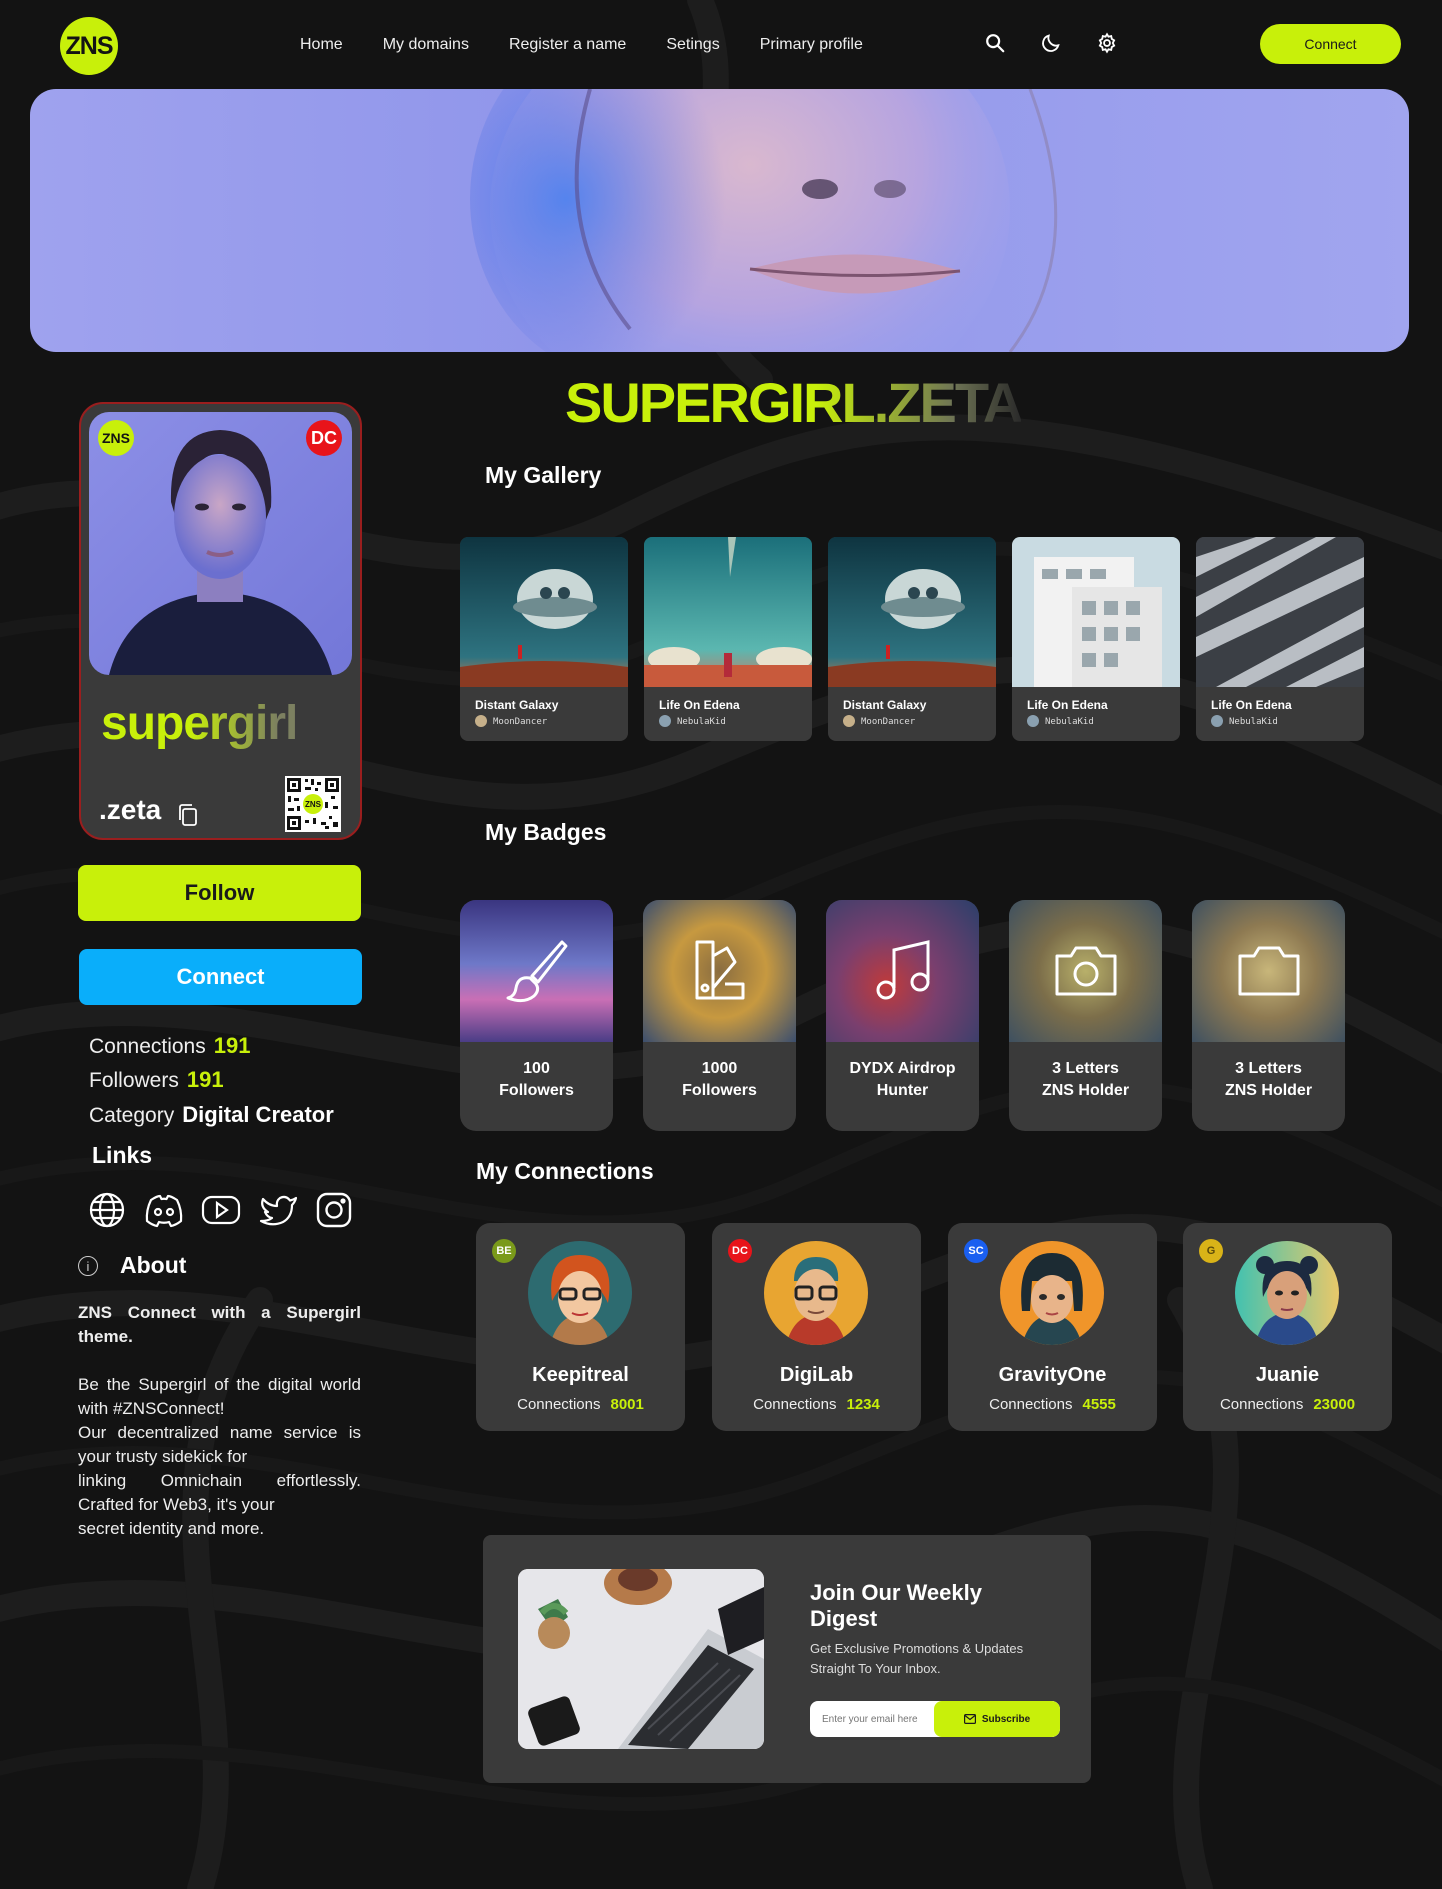 This screenshot has width=1442, height=1889. I want to click on profile-card: ZNS DC supergirl .zeta ZNS, so click(220, 621).